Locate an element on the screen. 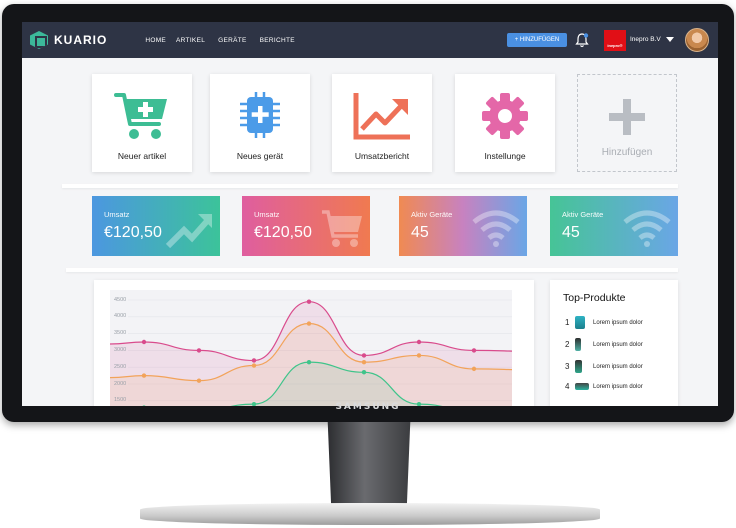  list-item: 4 Lorem ipsum dolor is located at coordinates (604, 386).